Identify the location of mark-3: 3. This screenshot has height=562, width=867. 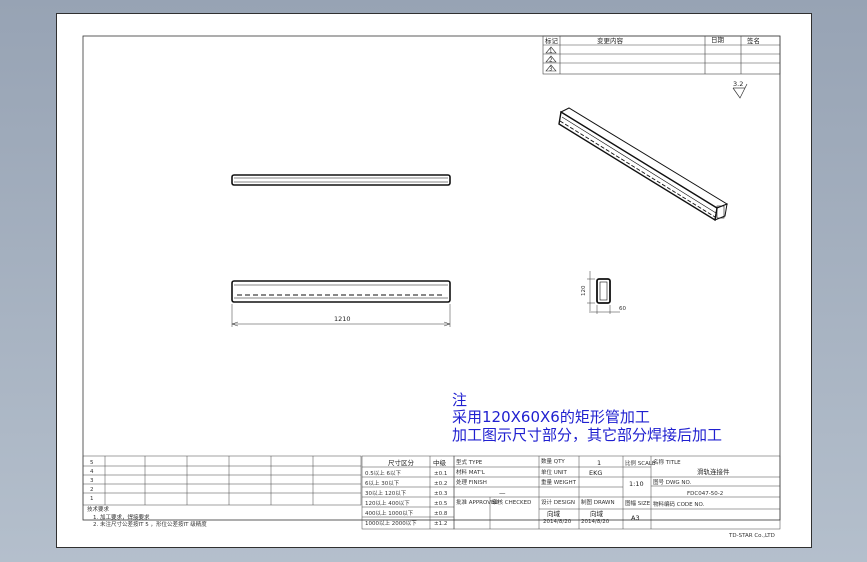
(92, 481).